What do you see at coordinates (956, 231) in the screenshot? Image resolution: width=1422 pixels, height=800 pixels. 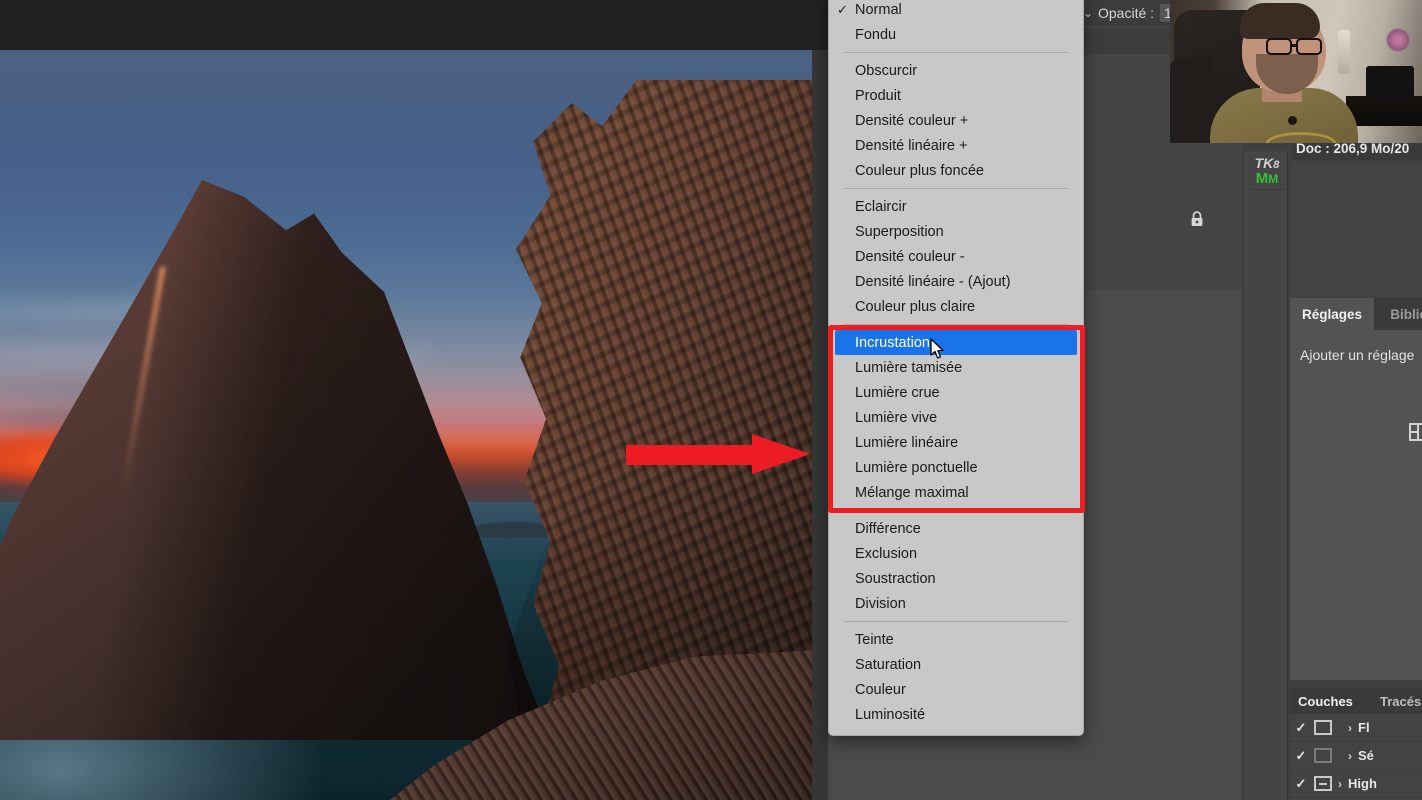 I see `menu-item-superposition: Superposition` at bounding box center [956, 231].